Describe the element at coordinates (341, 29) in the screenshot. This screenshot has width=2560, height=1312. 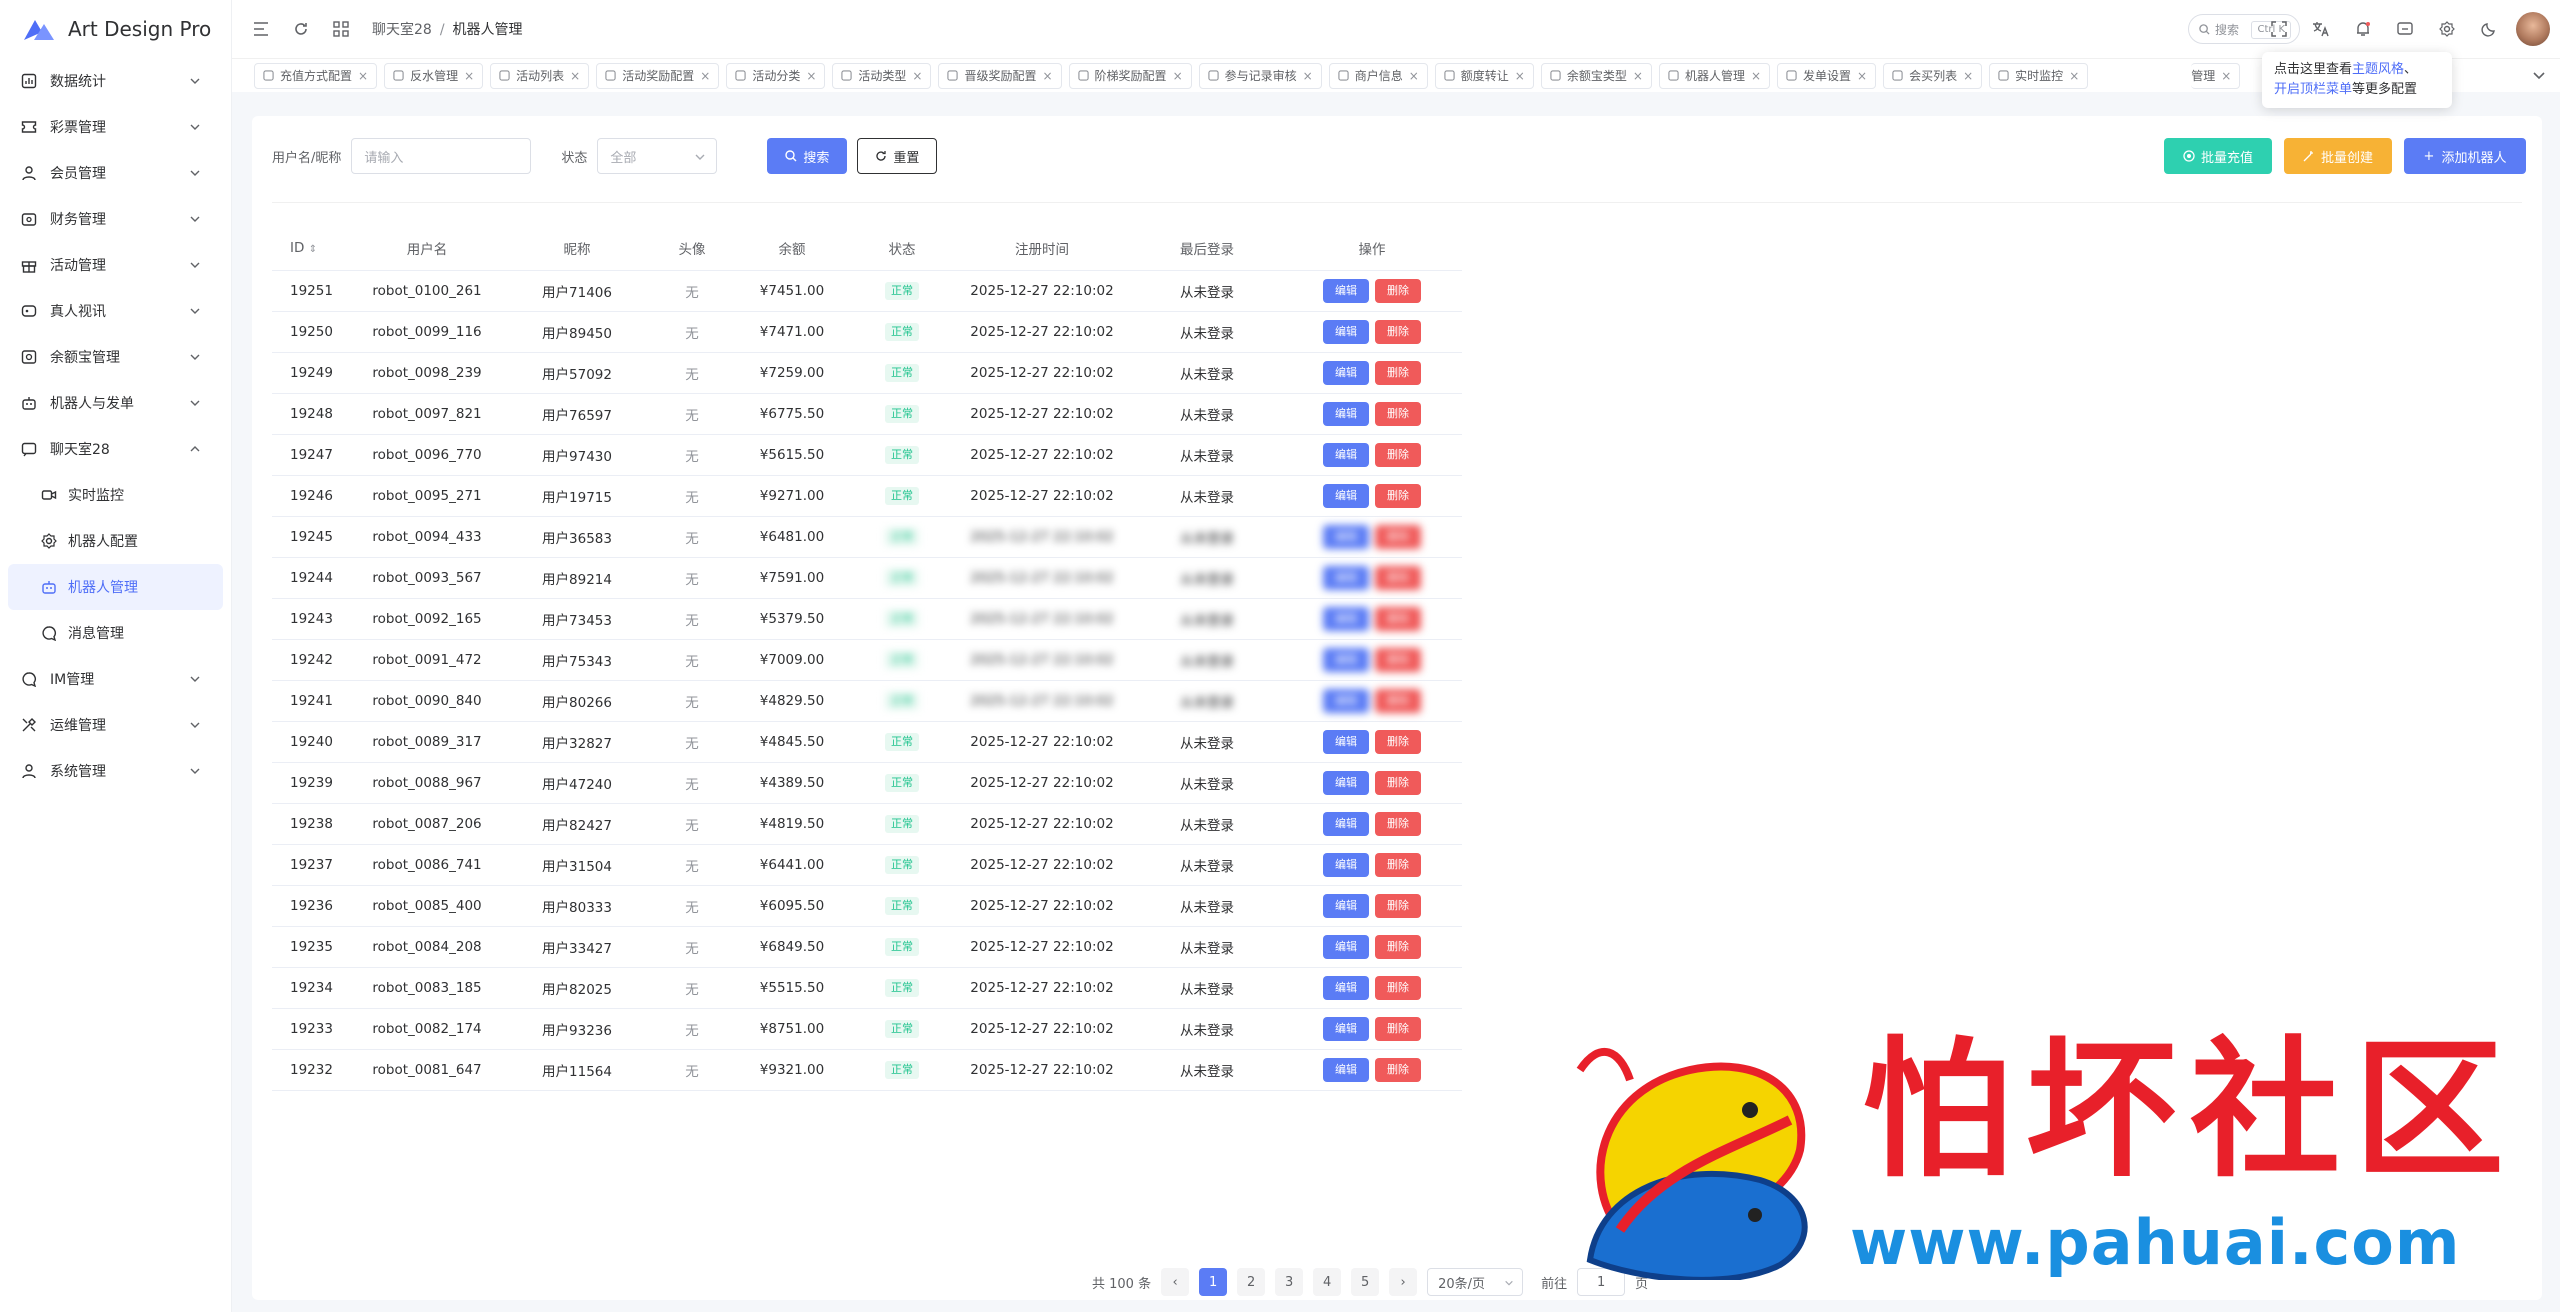
I see `grid-icon` at that location.